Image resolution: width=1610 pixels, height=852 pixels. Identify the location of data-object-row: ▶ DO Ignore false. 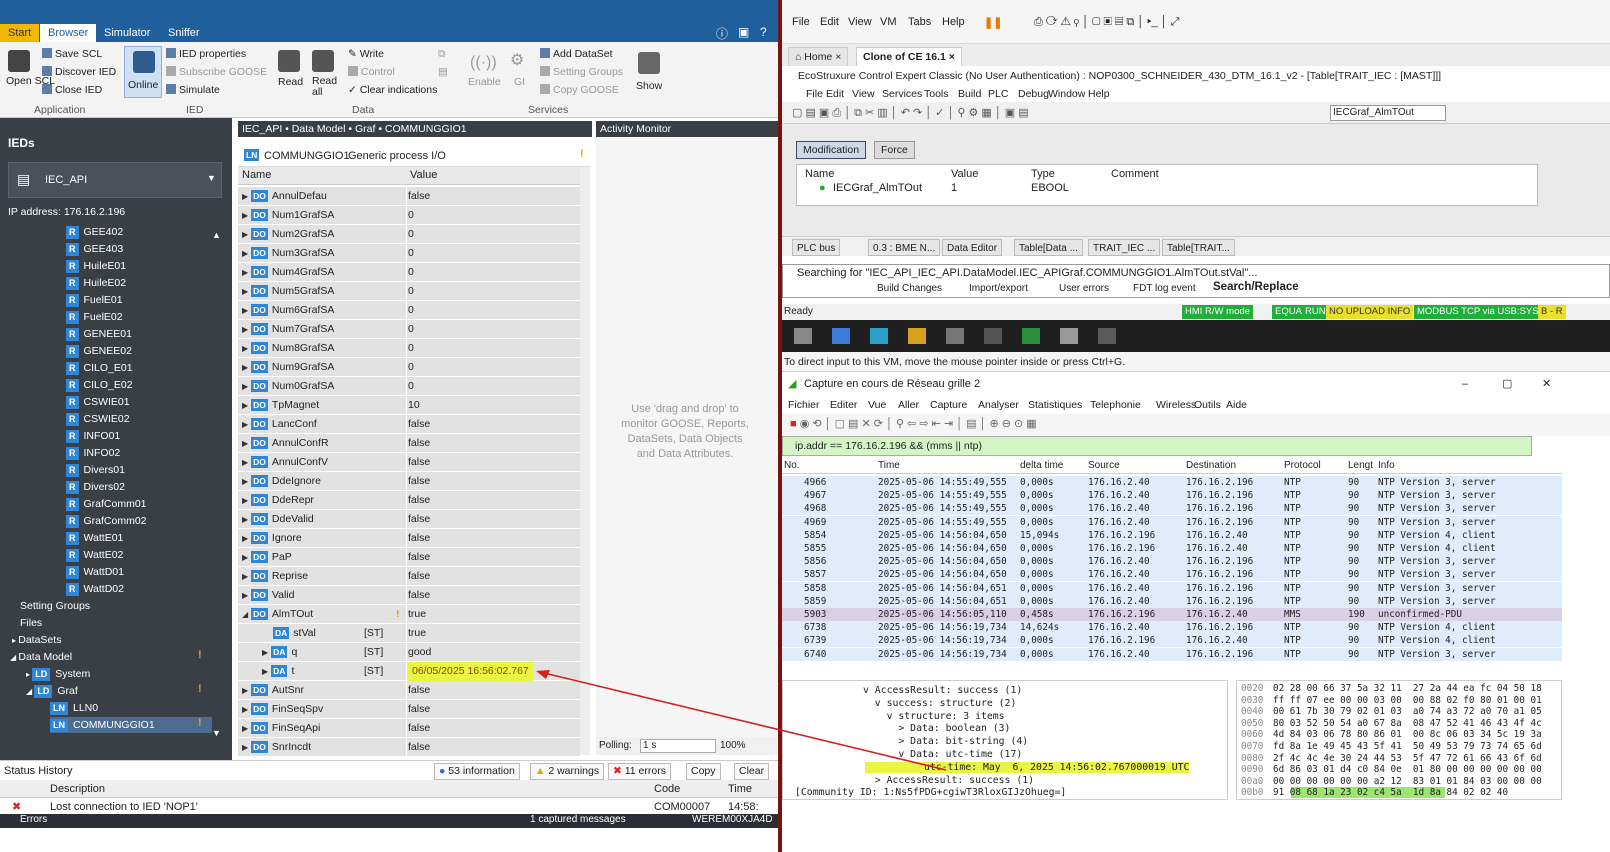
(409, 538).